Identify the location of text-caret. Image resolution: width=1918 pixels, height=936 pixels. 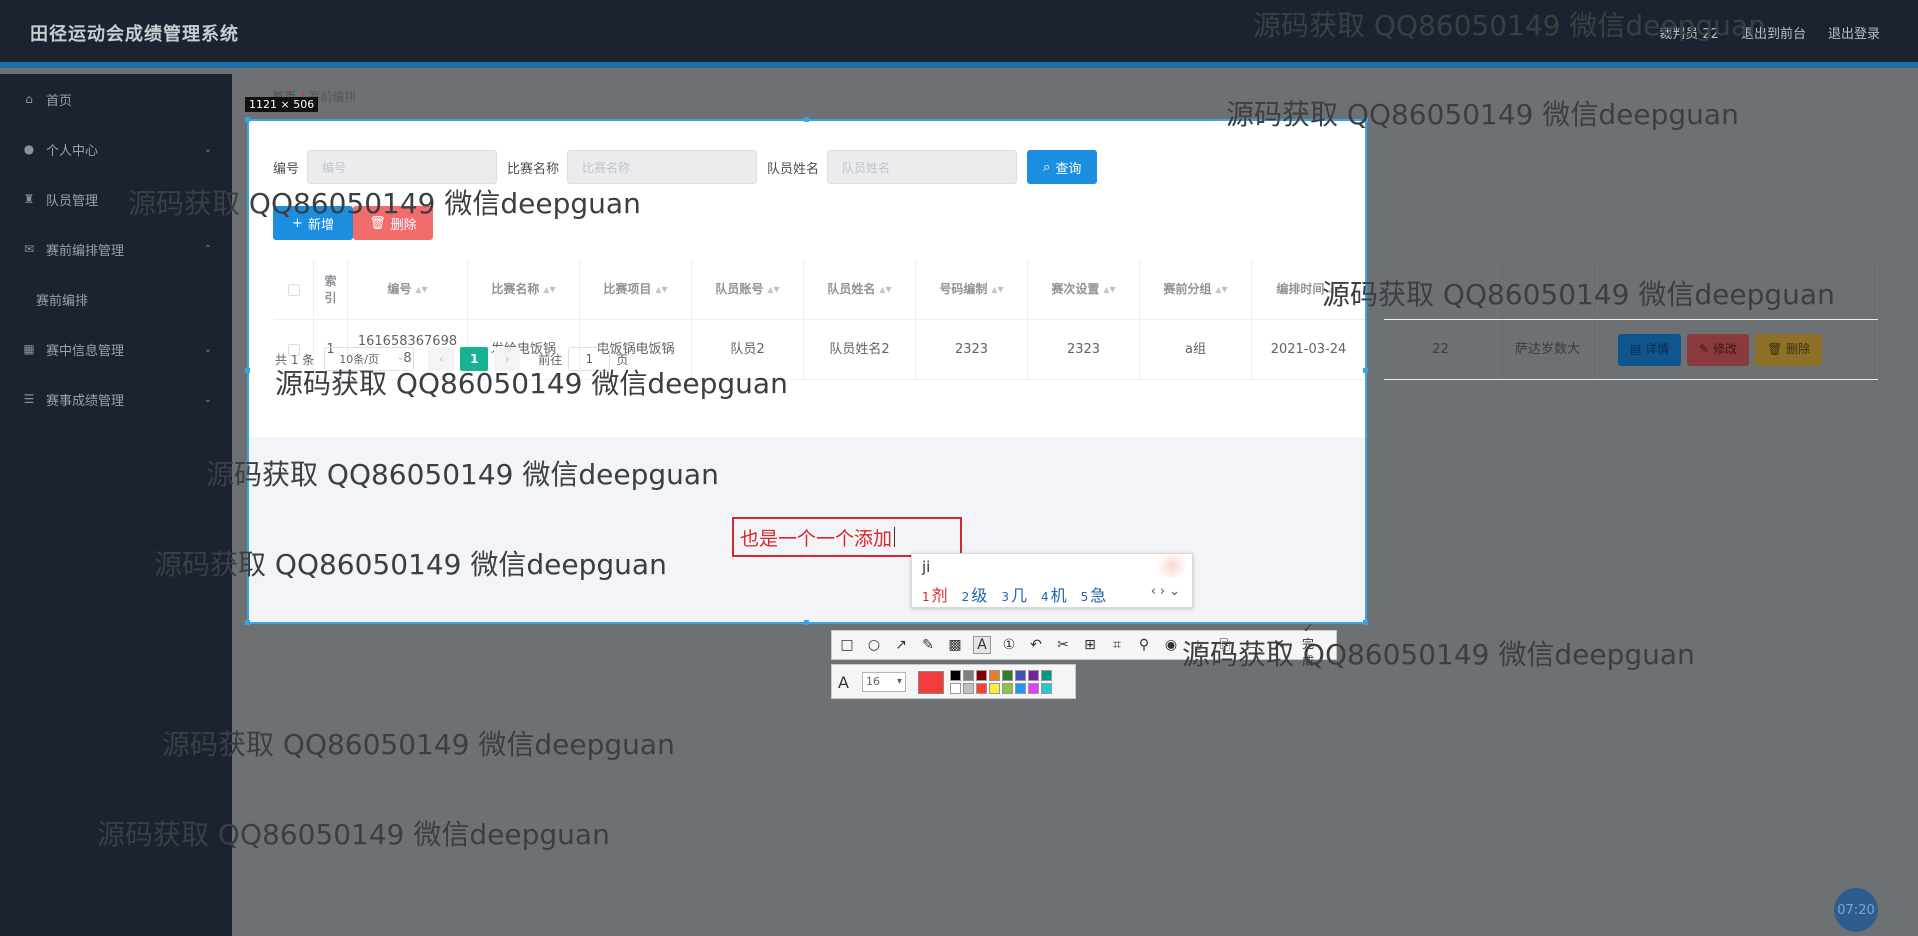
(895, 537).